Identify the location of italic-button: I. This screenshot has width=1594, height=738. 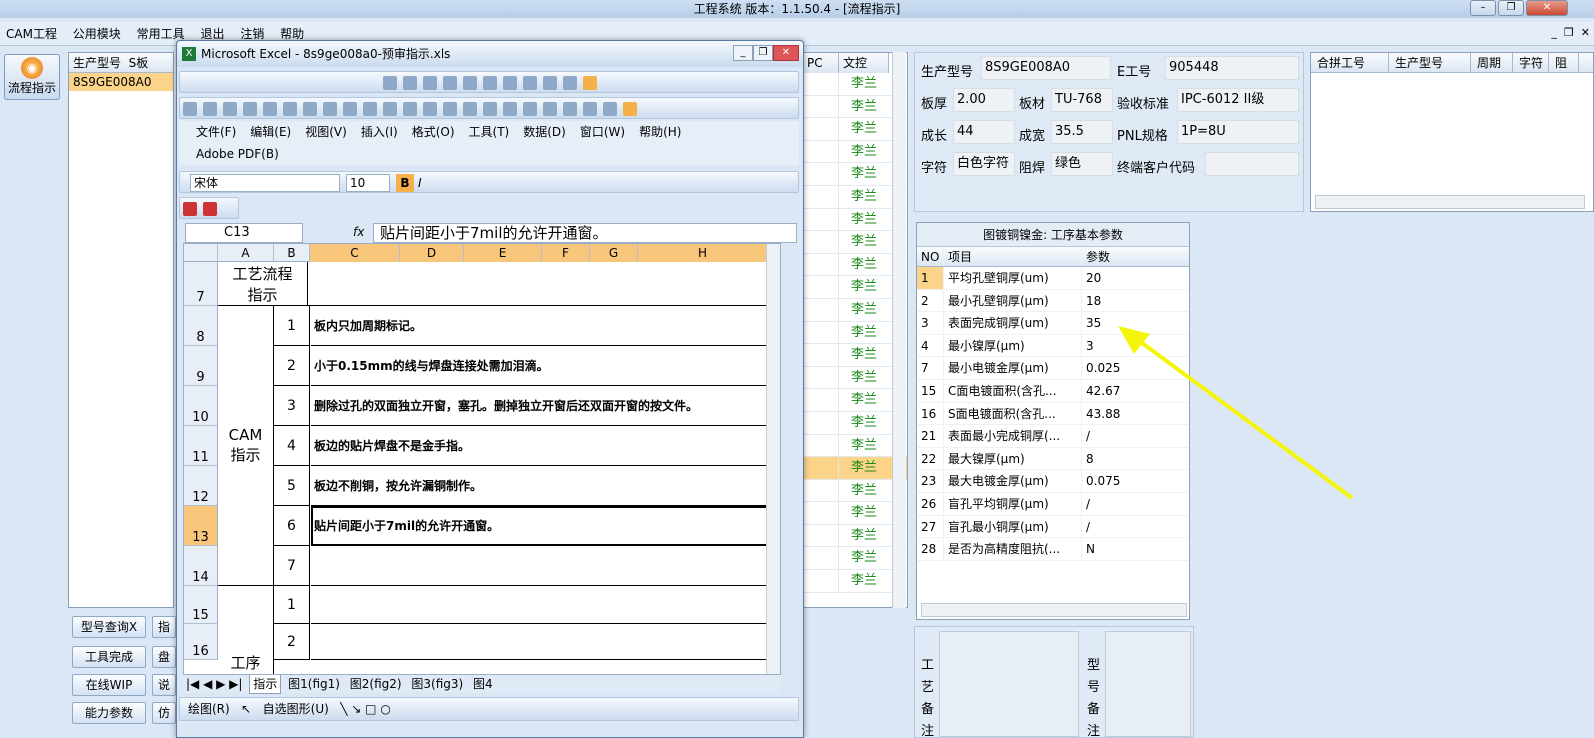
(420, 183).